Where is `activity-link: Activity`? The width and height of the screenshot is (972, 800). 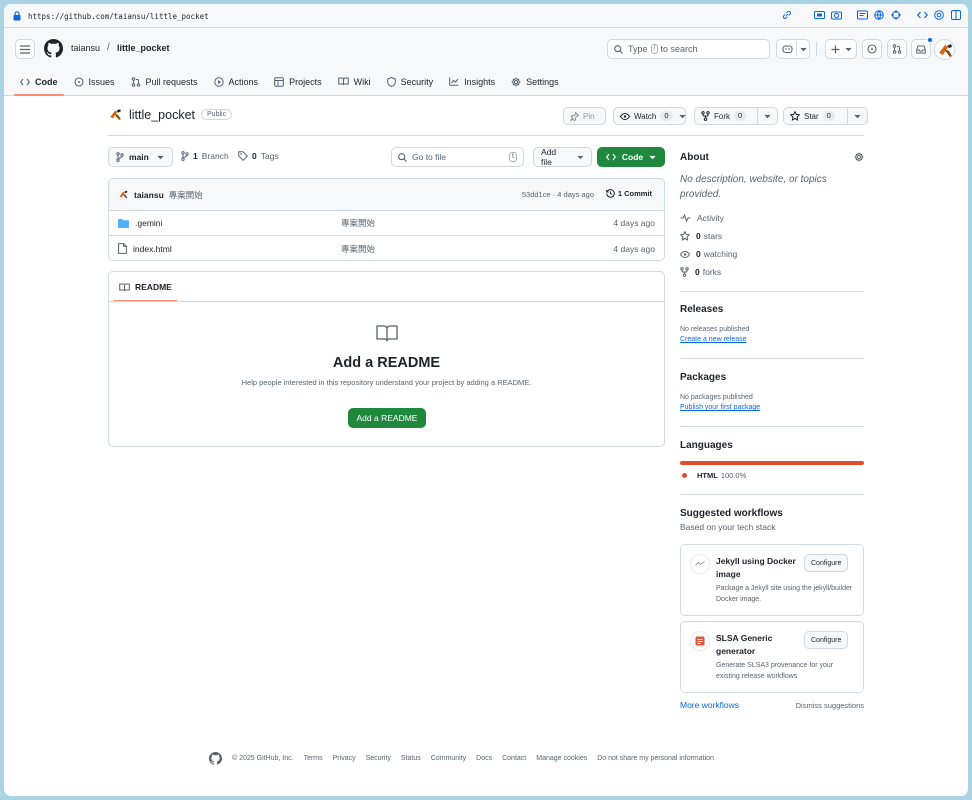 activity-link: Activity is located at coordinates (772, 218).